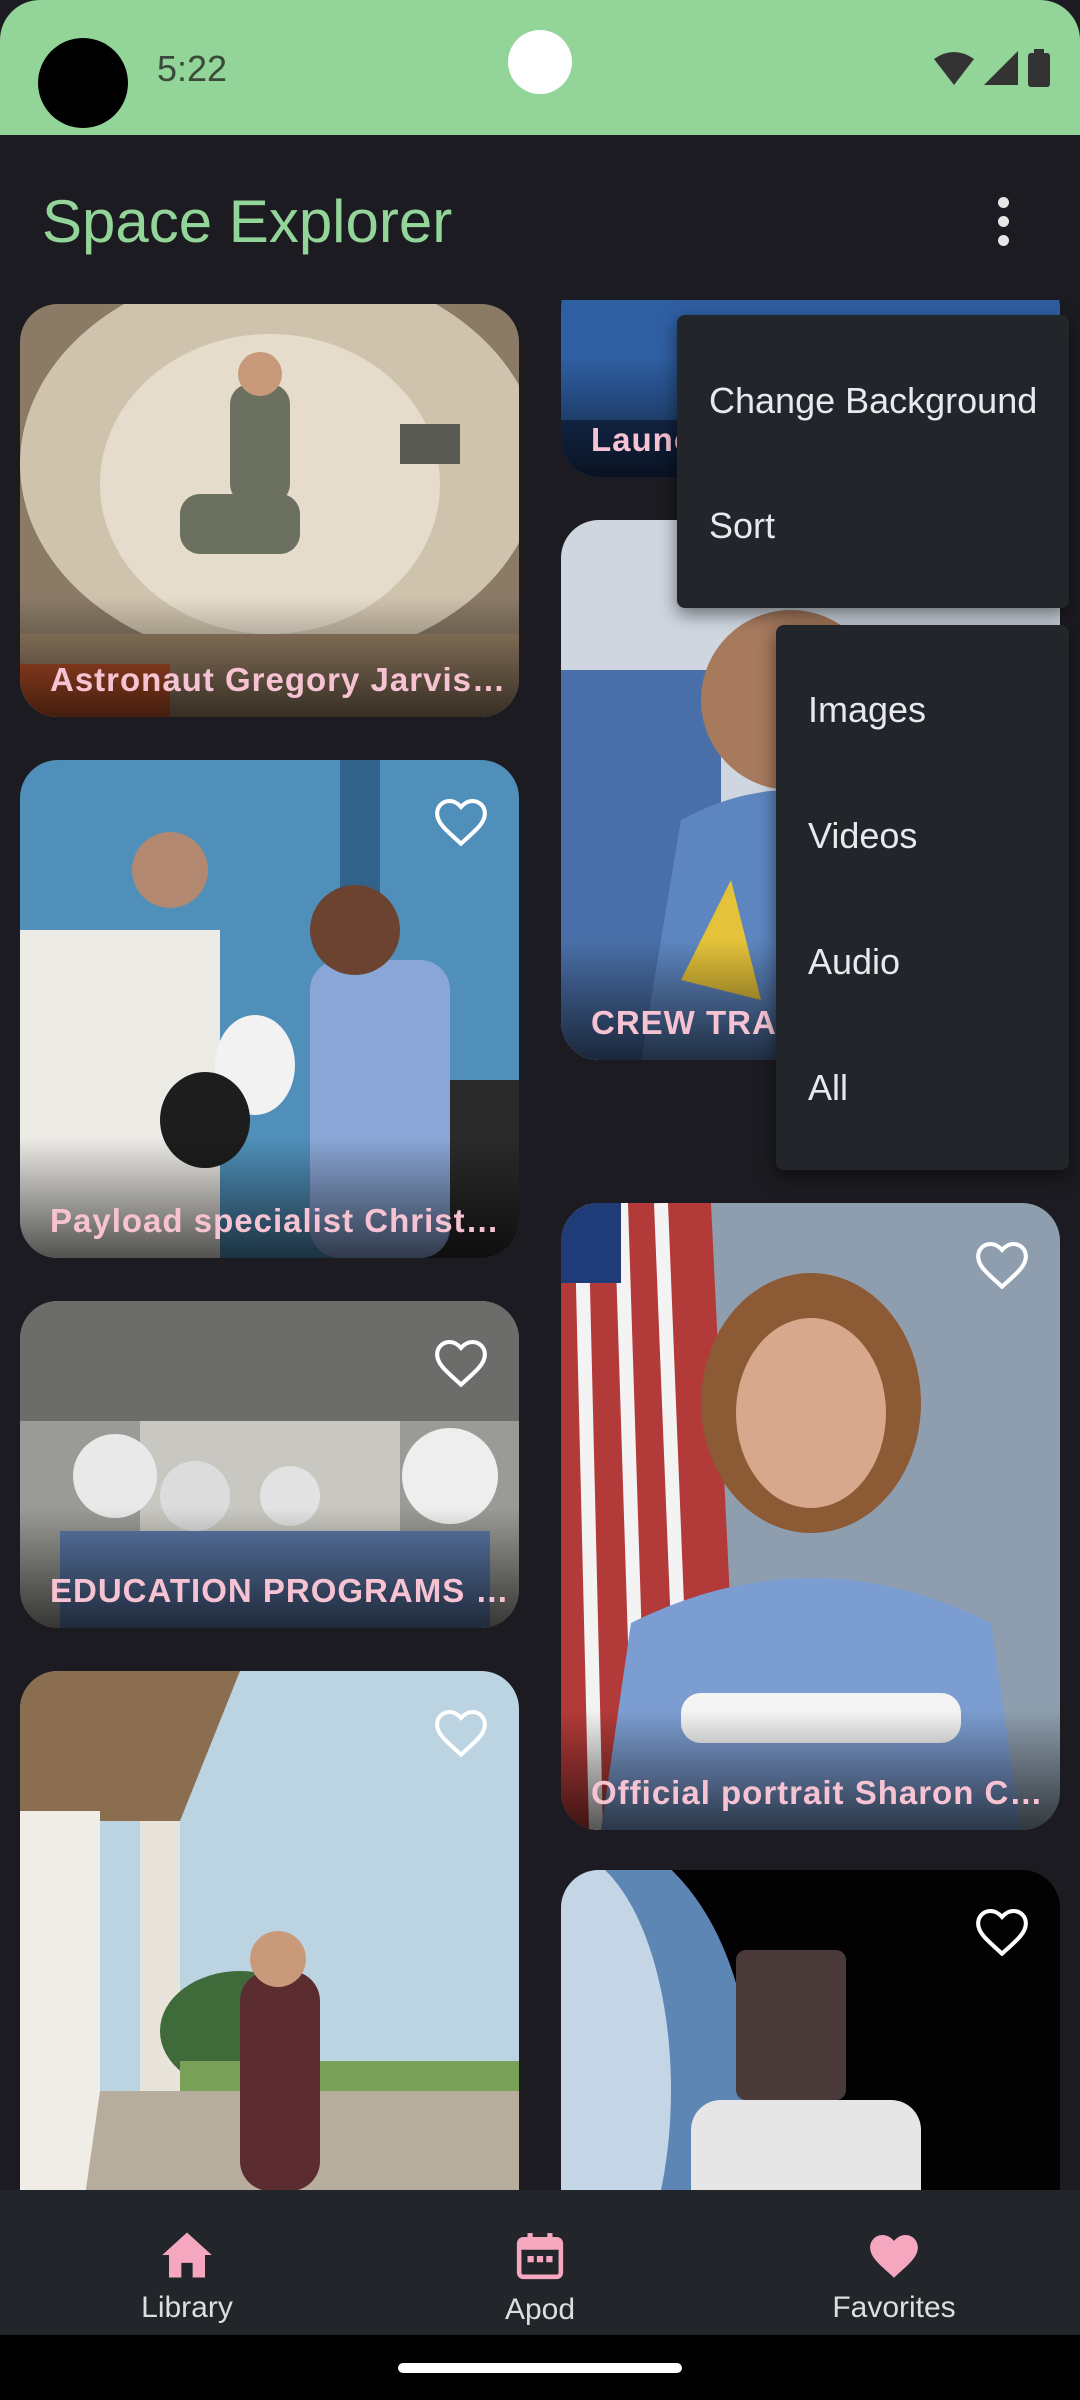 This screenshot has width=1080, height=2400. Describe the element at coordinates (894, 2307) in the screenshot. I see `nav-label: Favorites` at that location.